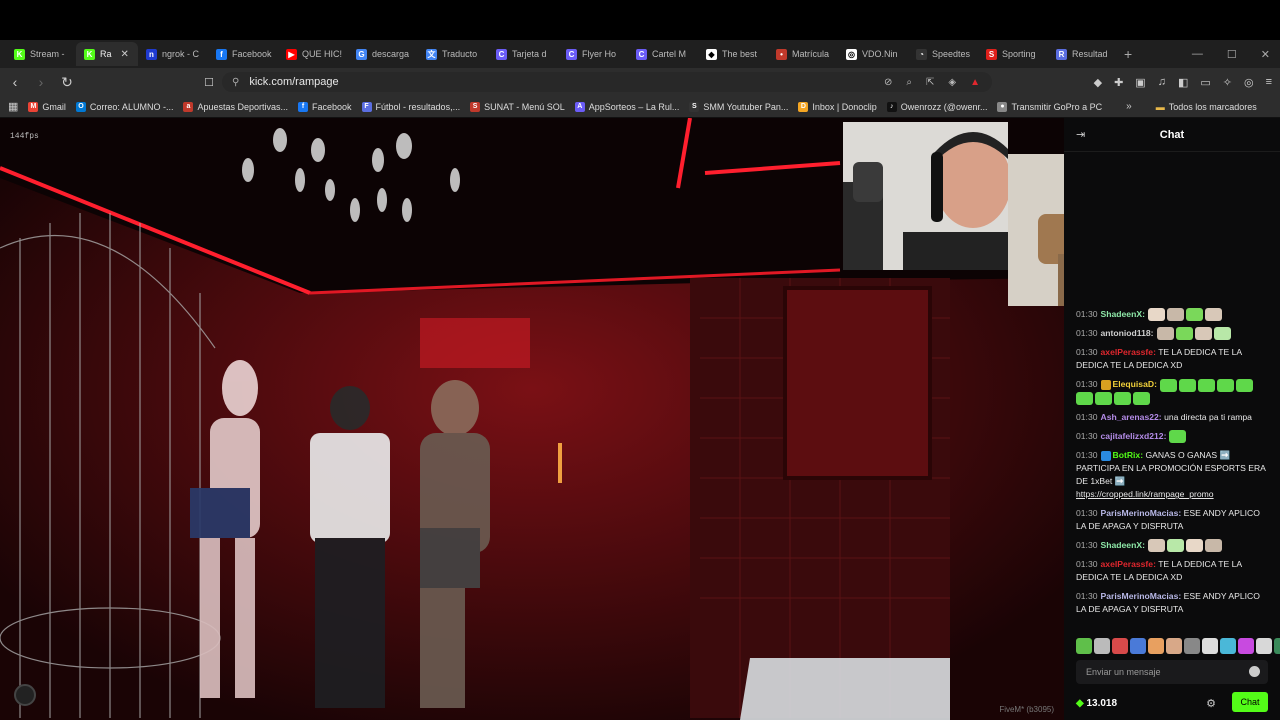 The height and width of the screenshot is (720, 1280). Describe the element at coordinates (880, 54) in the screenshot. I see `tab-label: VDO.Nin` at that location.